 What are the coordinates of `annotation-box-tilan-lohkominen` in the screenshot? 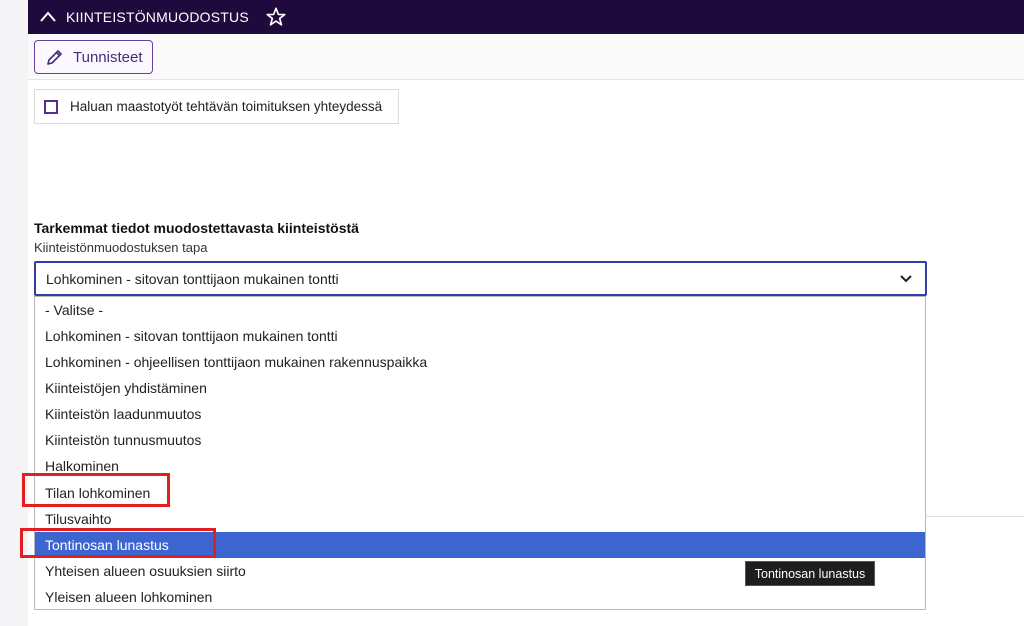 It's located at (96, 490).